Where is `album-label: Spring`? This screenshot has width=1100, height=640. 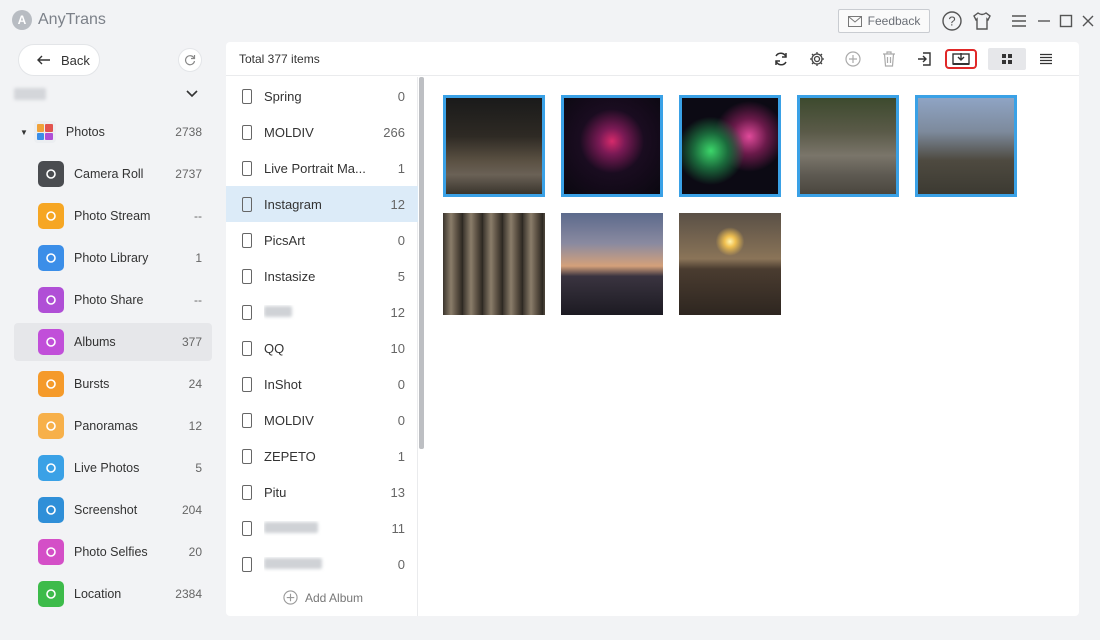
album-label: Spring is located at coordinates (283, 96).